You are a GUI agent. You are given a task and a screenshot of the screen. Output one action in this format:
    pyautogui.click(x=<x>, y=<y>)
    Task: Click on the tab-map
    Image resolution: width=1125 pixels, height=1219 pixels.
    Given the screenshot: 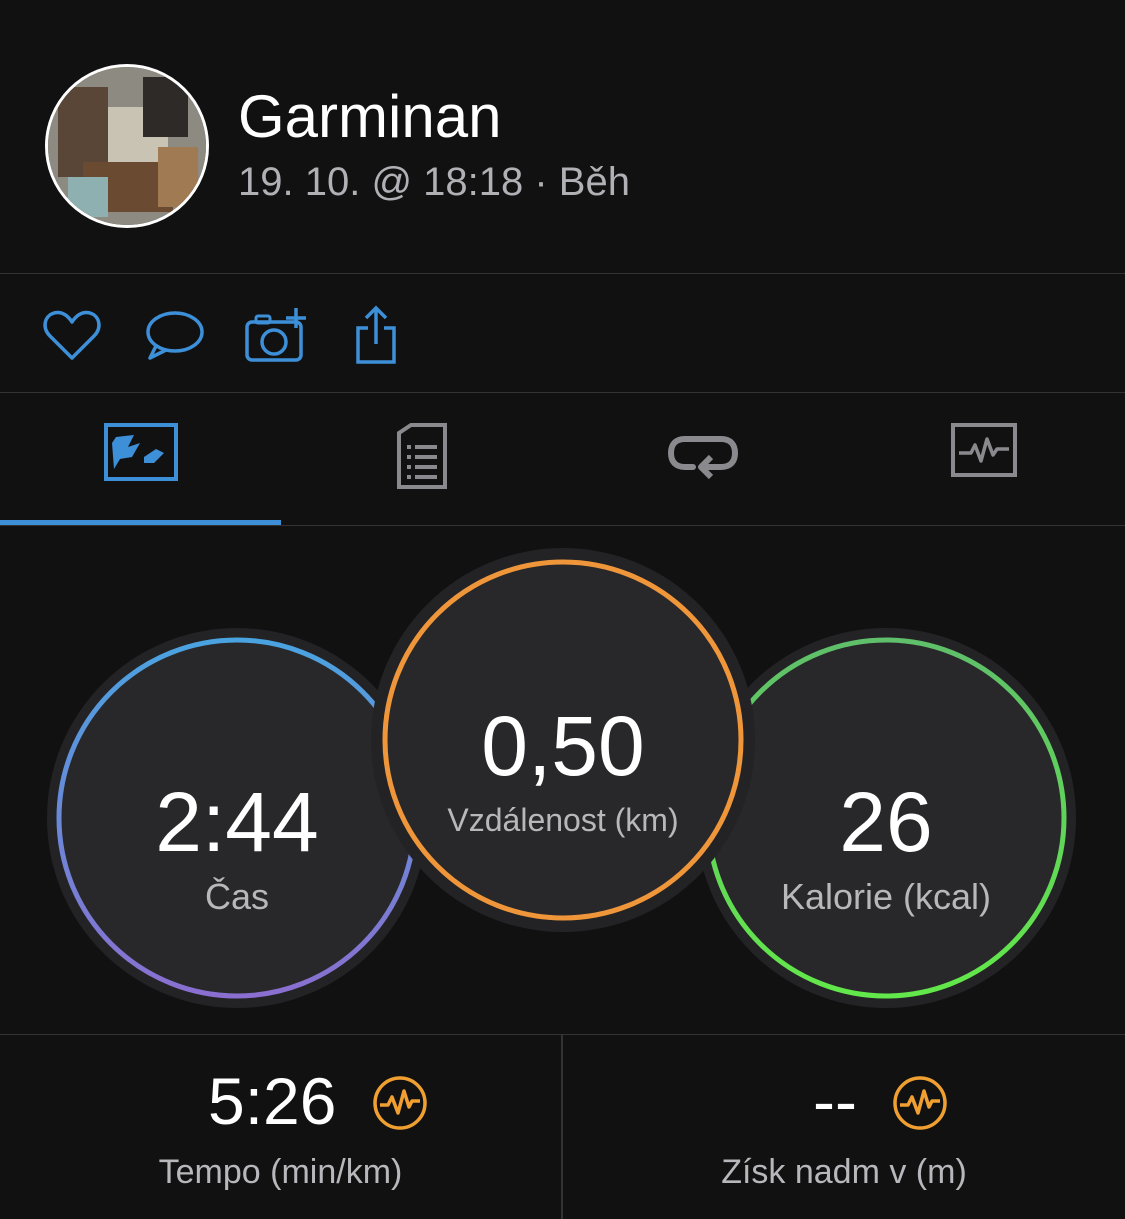 What is the action you would take?
    pyautogui.click(x=140, y=459)
    